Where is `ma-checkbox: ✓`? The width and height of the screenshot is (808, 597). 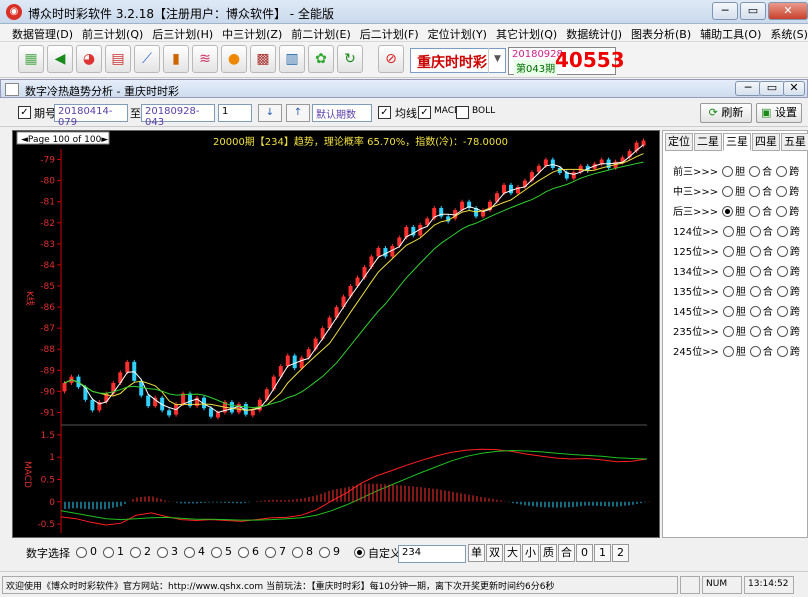
ma-checkbox: ✓ is located at coordinates (384, 112).